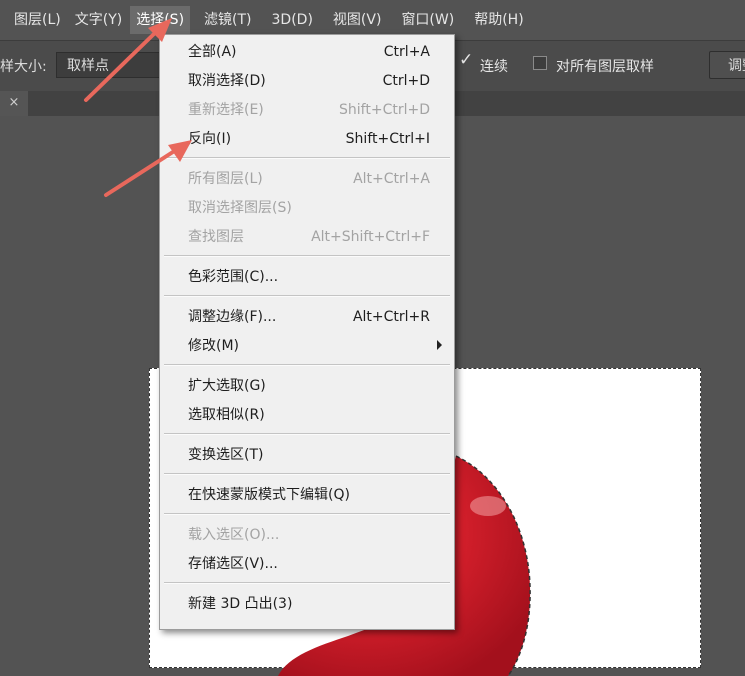 The image size is (745, 676). Describe the element at coordinates (307, 110) in the screenshot. I see `menu-item-reselect: 重新选择(E) Shift+Ctrl+D` at that location.